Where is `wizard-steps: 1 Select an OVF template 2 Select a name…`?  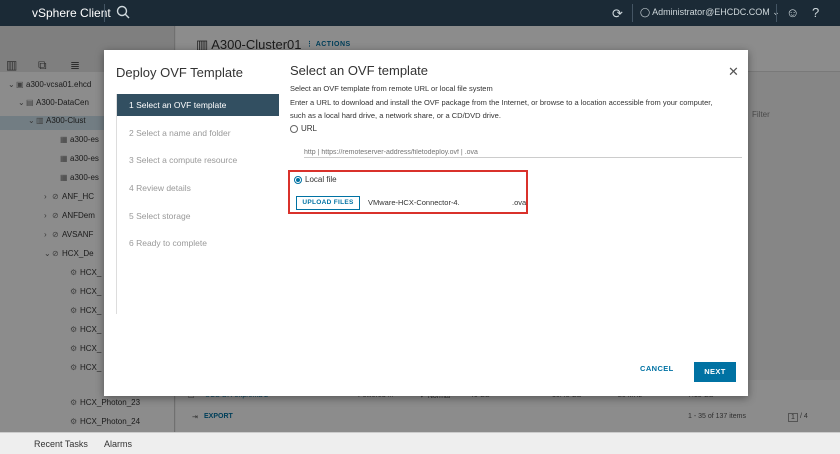 wizard-steps: 1 Select an OVF template 2 Select a name… is located at coordinates (197, 204).